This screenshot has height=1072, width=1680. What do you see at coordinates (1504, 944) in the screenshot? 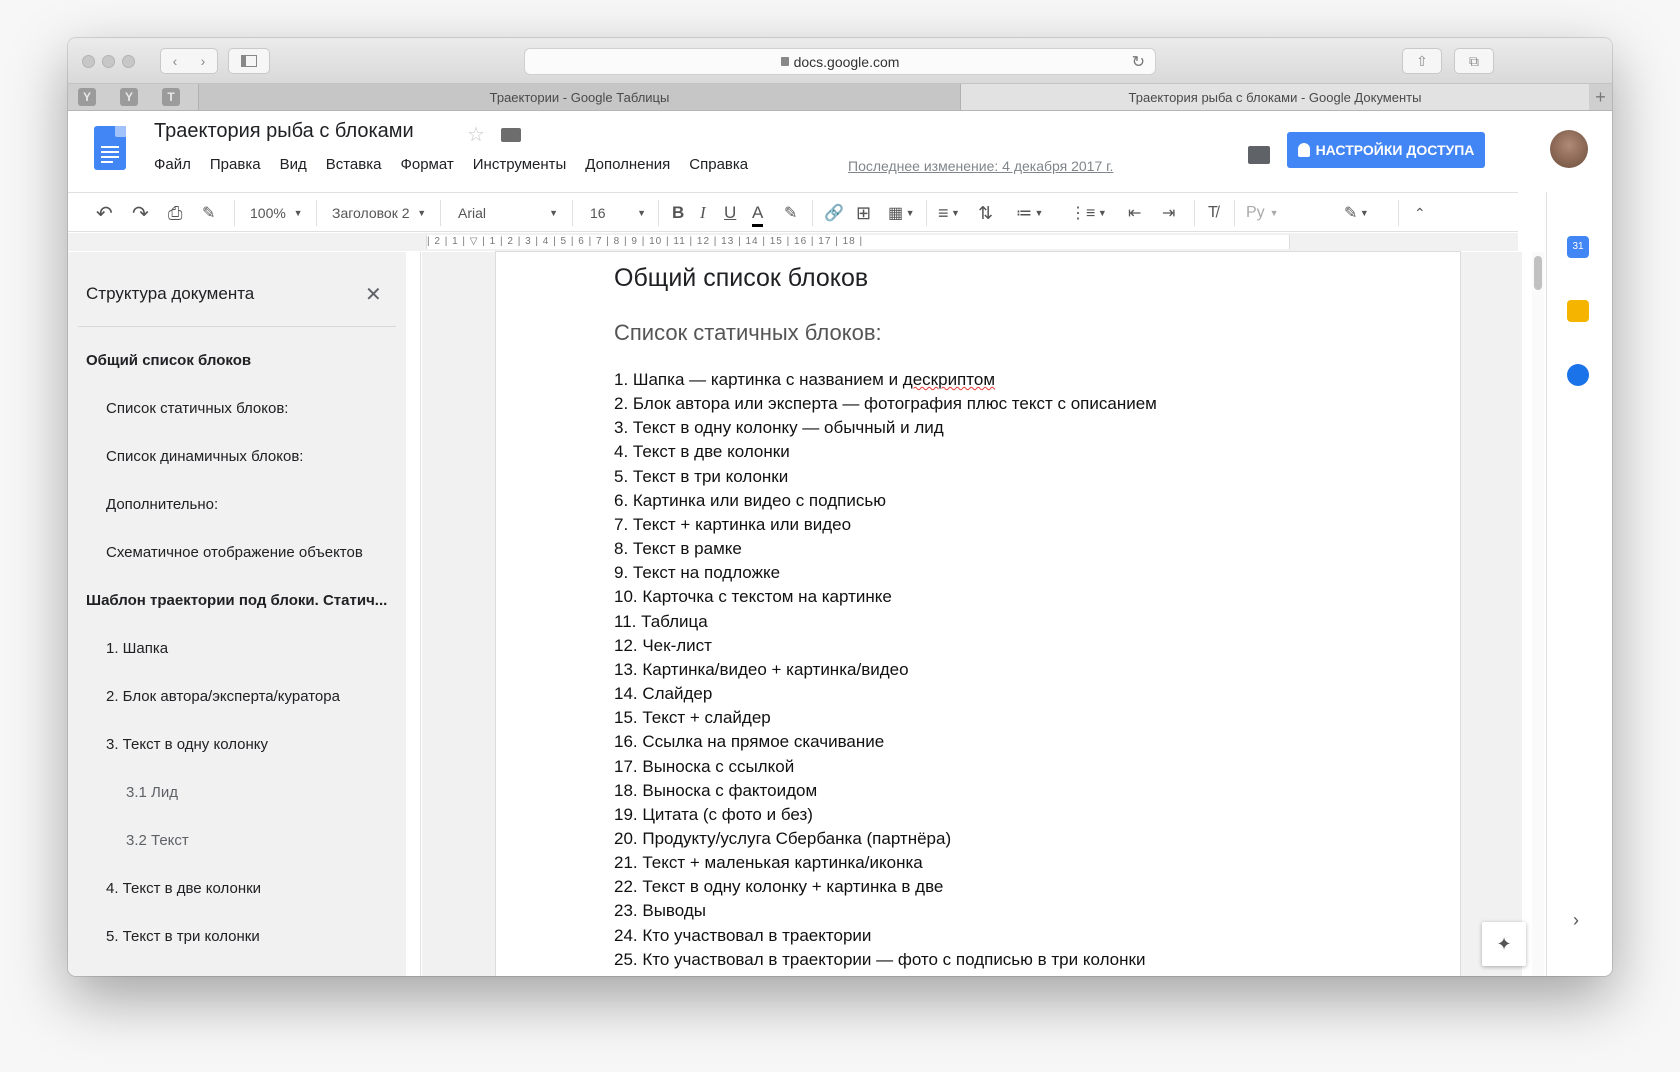
I see `explore-button: ✦` at bounding box center [1504, 944].